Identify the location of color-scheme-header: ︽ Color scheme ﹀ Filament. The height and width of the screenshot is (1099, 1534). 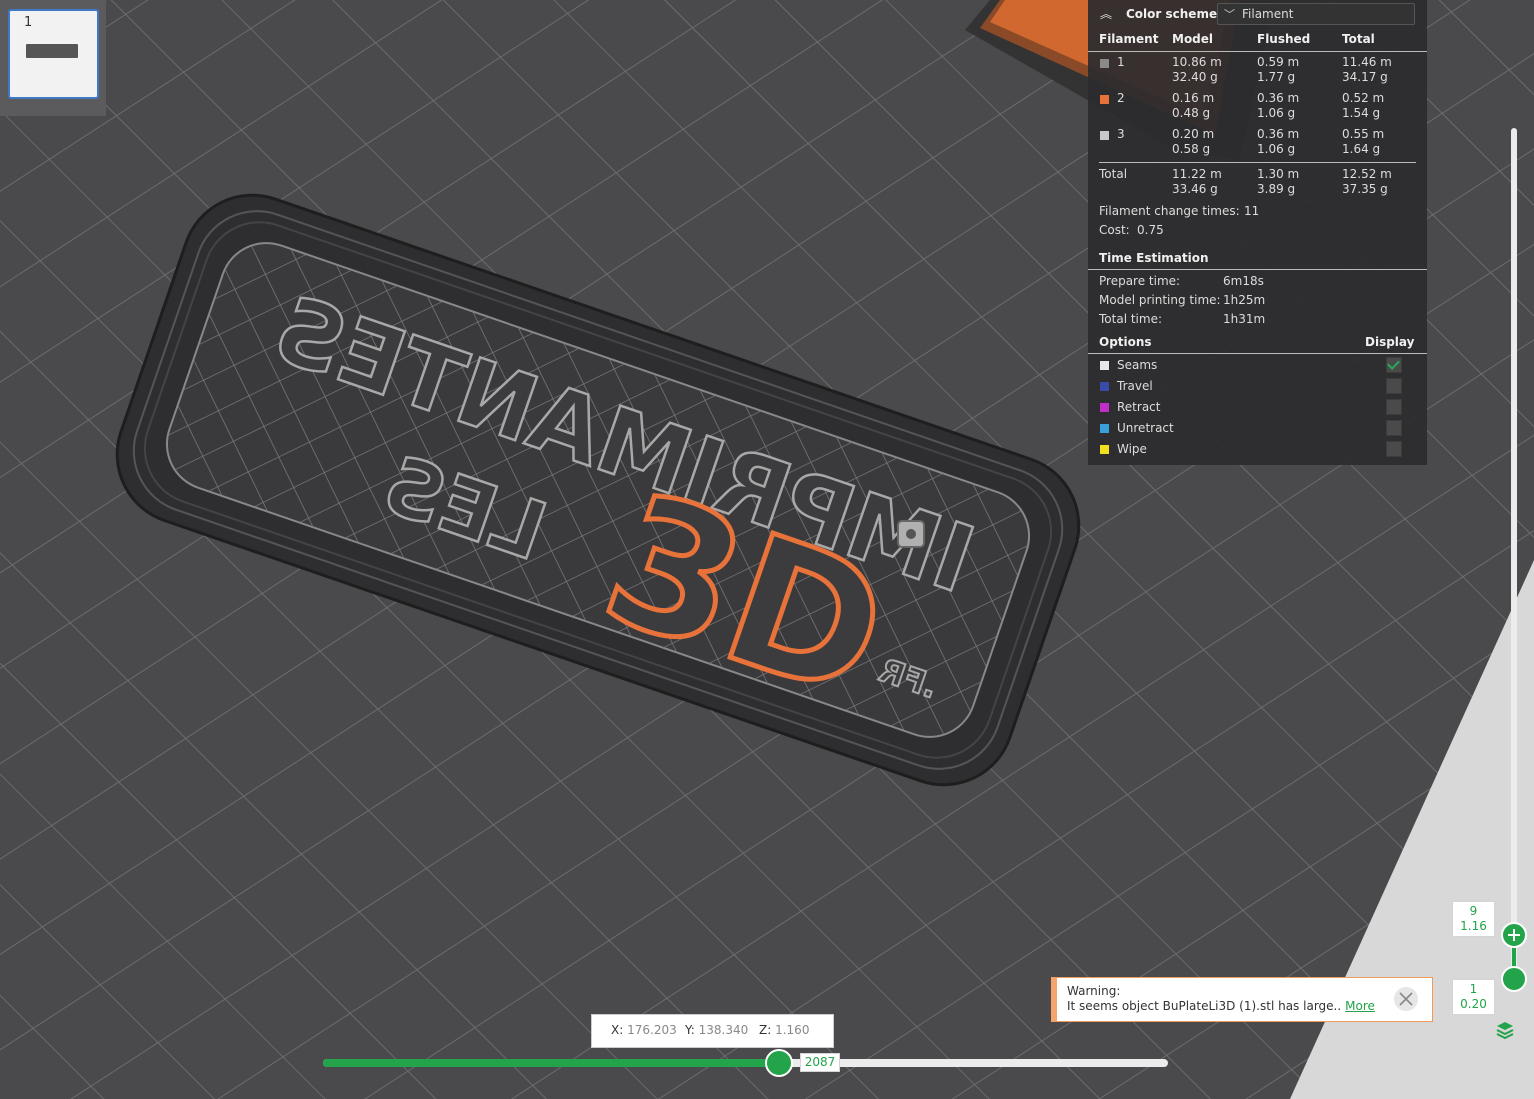
(1257, 14).